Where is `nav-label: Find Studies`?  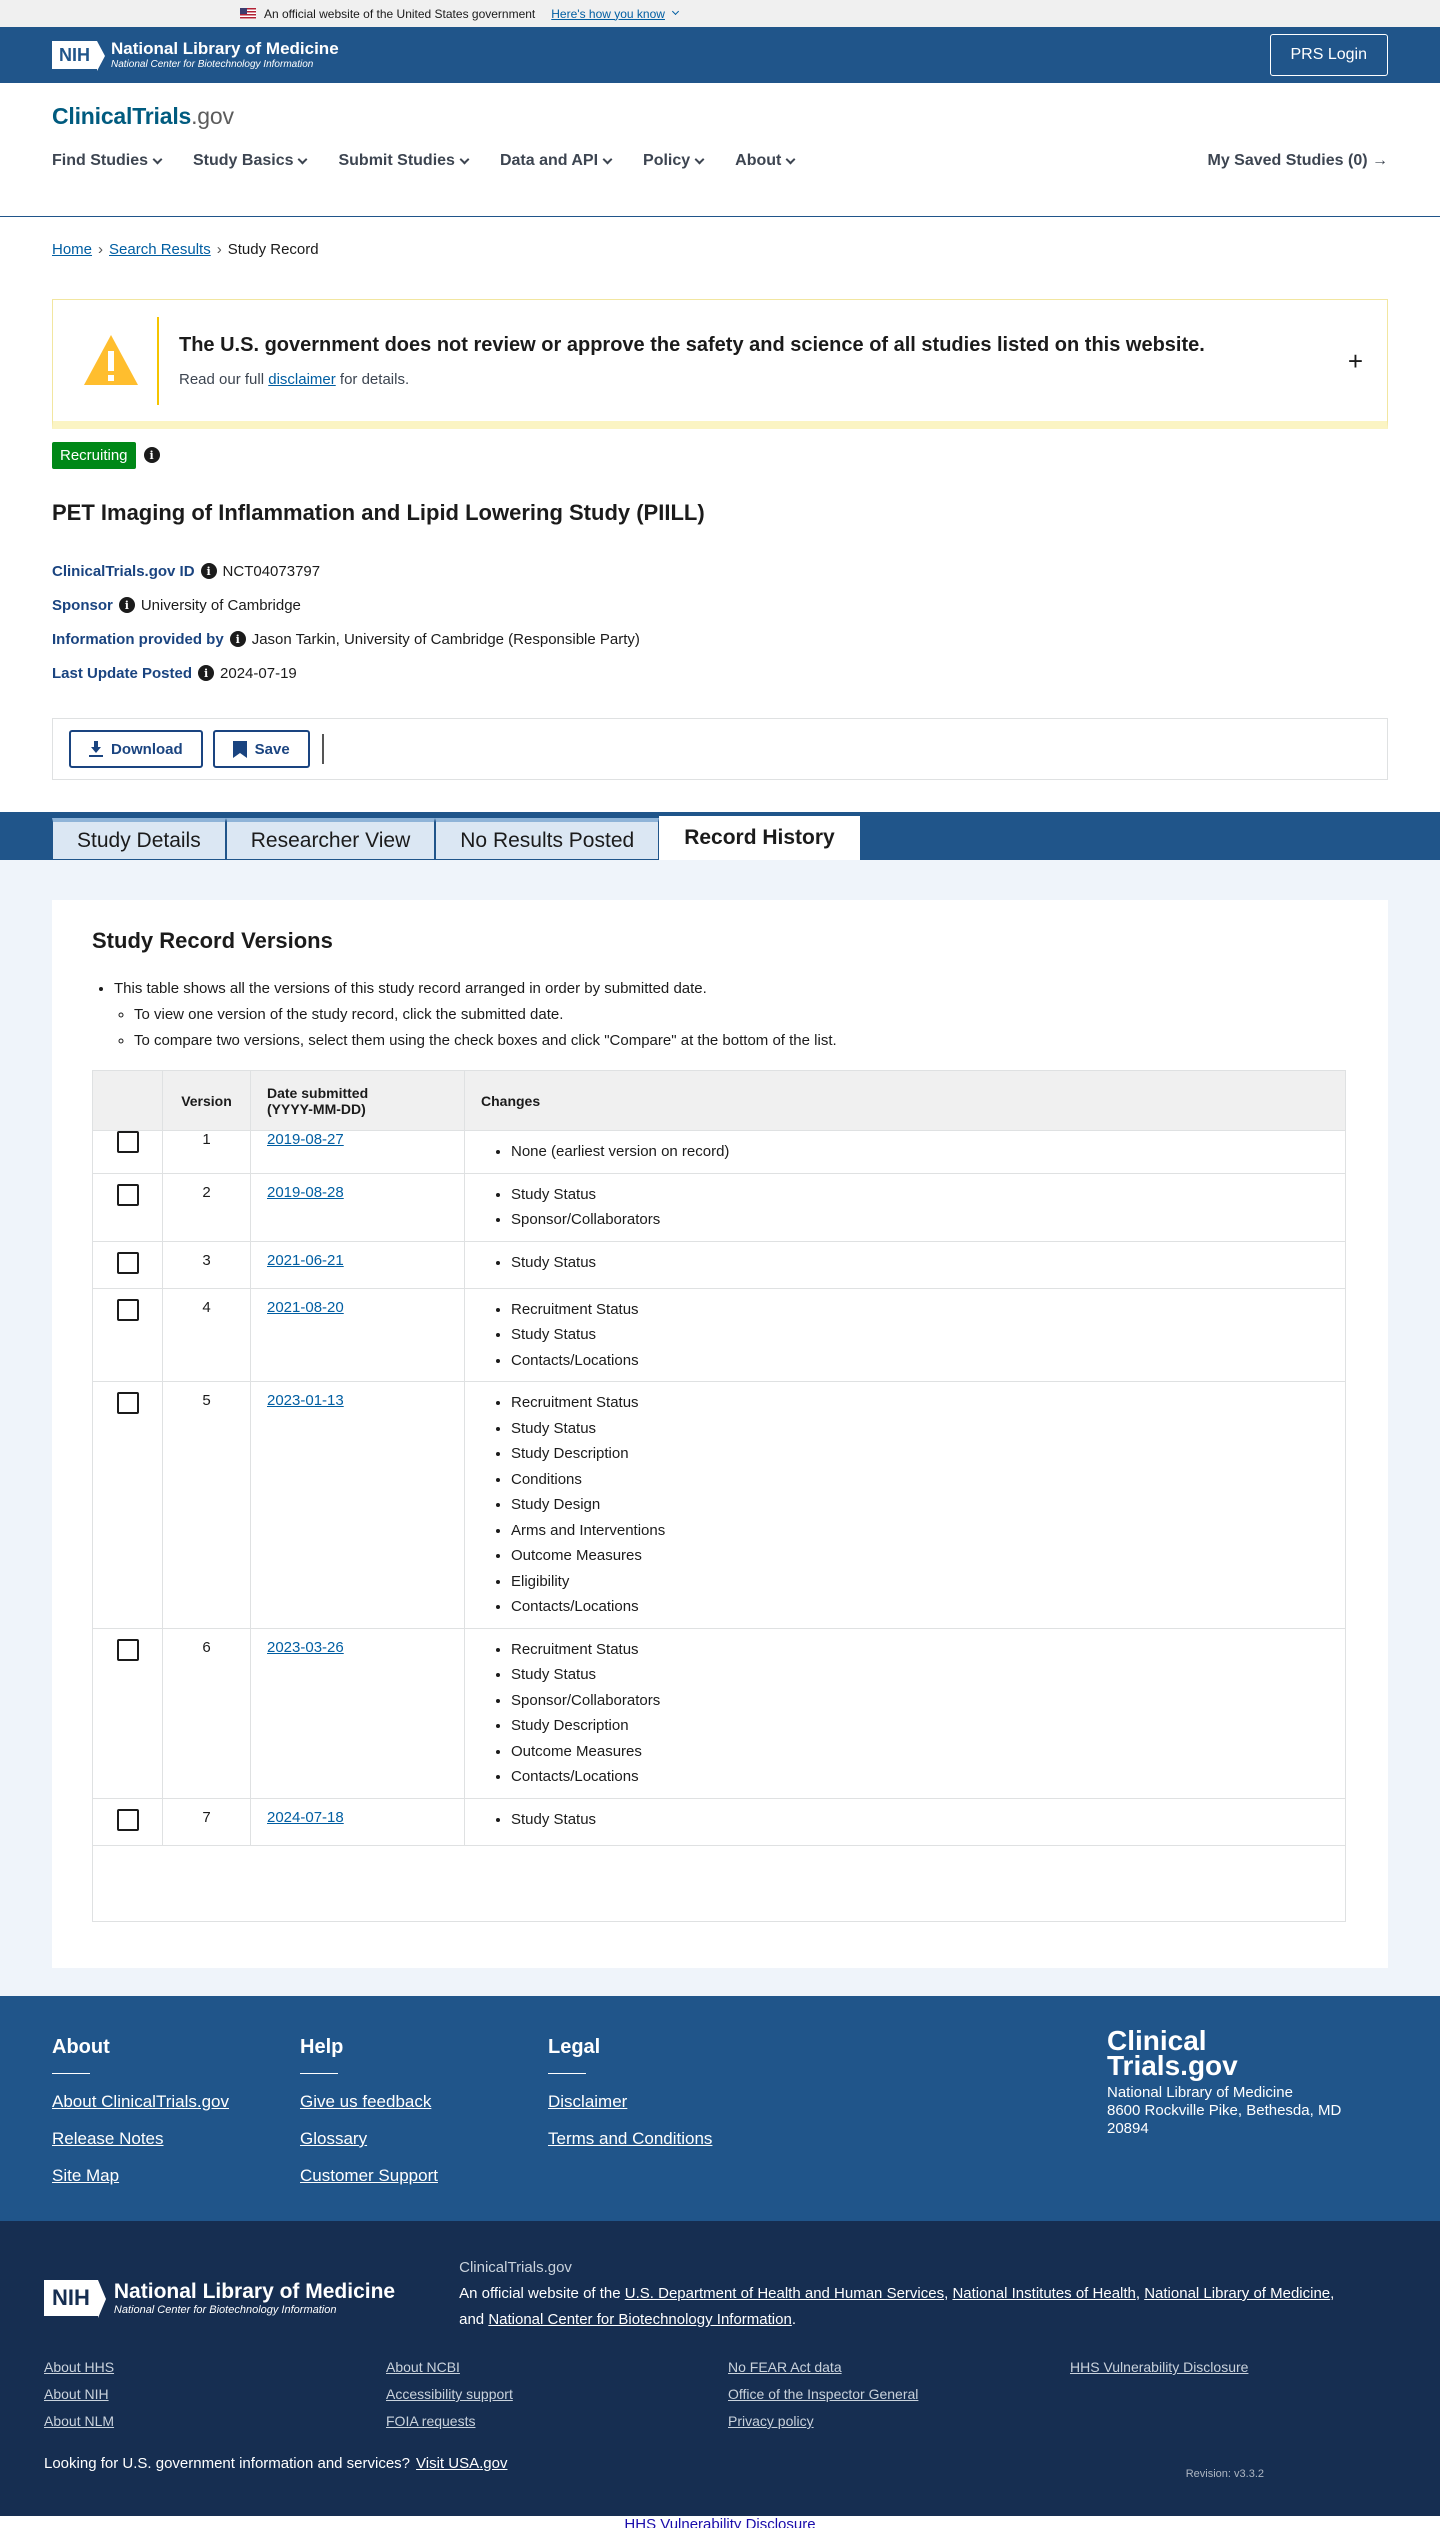
nav-label: Find Studies is located at coordinates (100, 160).